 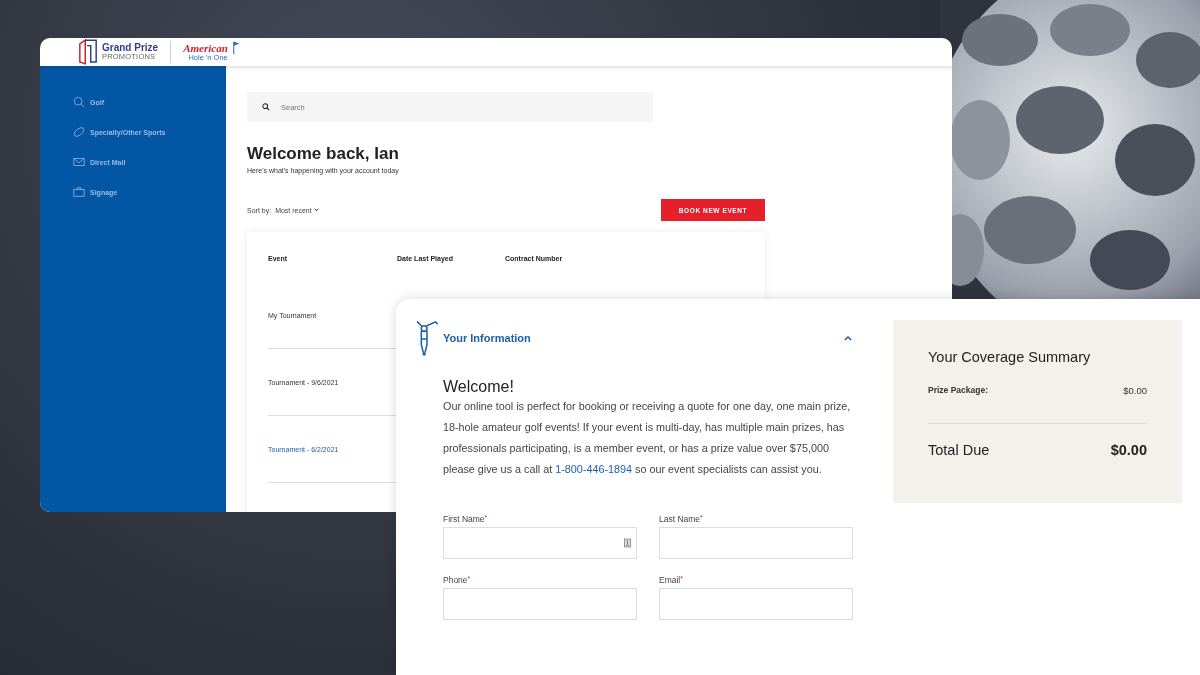 What do you see at coordinates (79, 192) in the screenshot?
I see `briefcase-icon` at bounding box center [79, 192].